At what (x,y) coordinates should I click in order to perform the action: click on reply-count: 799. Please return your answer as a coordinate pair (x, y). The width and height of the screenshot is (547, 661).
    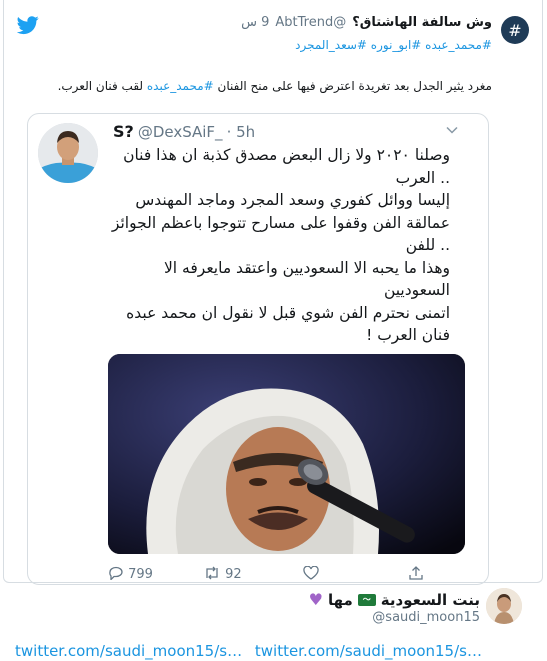
    Looking at the image, I should click on (140, 574).